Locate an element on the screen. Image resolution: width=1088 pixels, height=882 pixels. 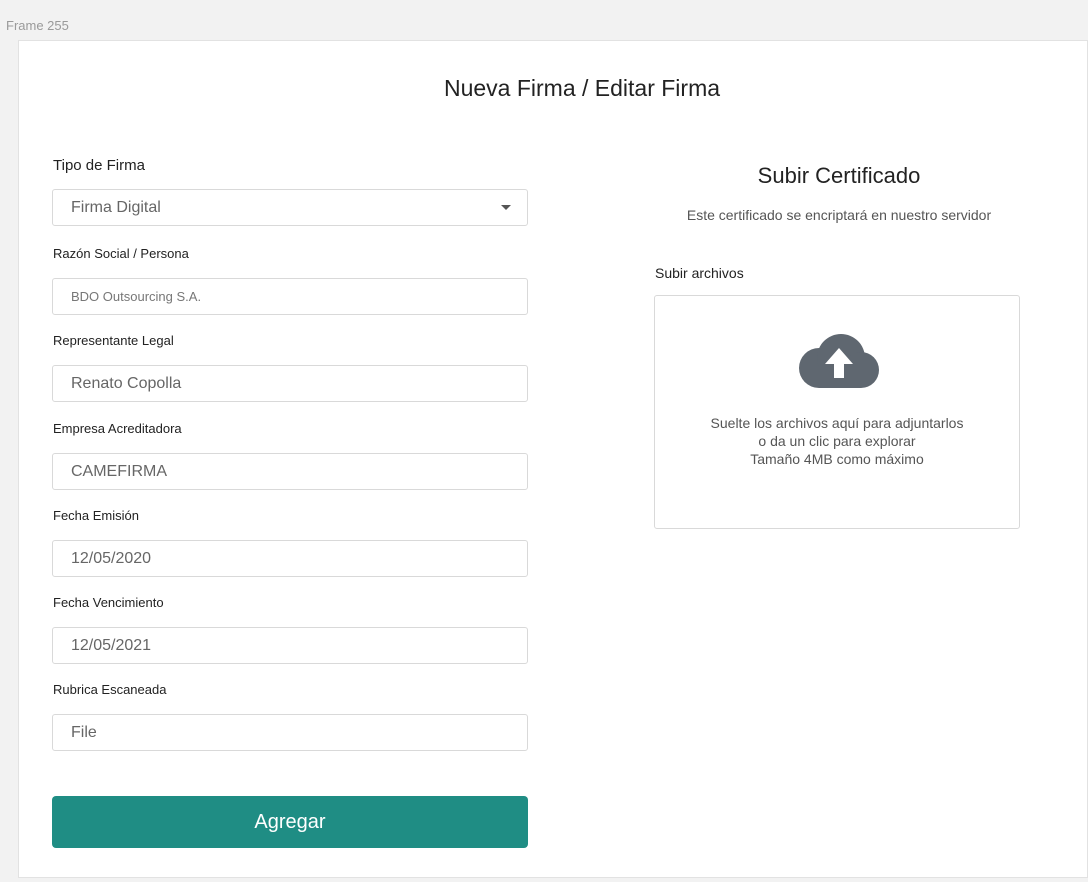
add-button: Agregar is located at coordinates (290, 822).